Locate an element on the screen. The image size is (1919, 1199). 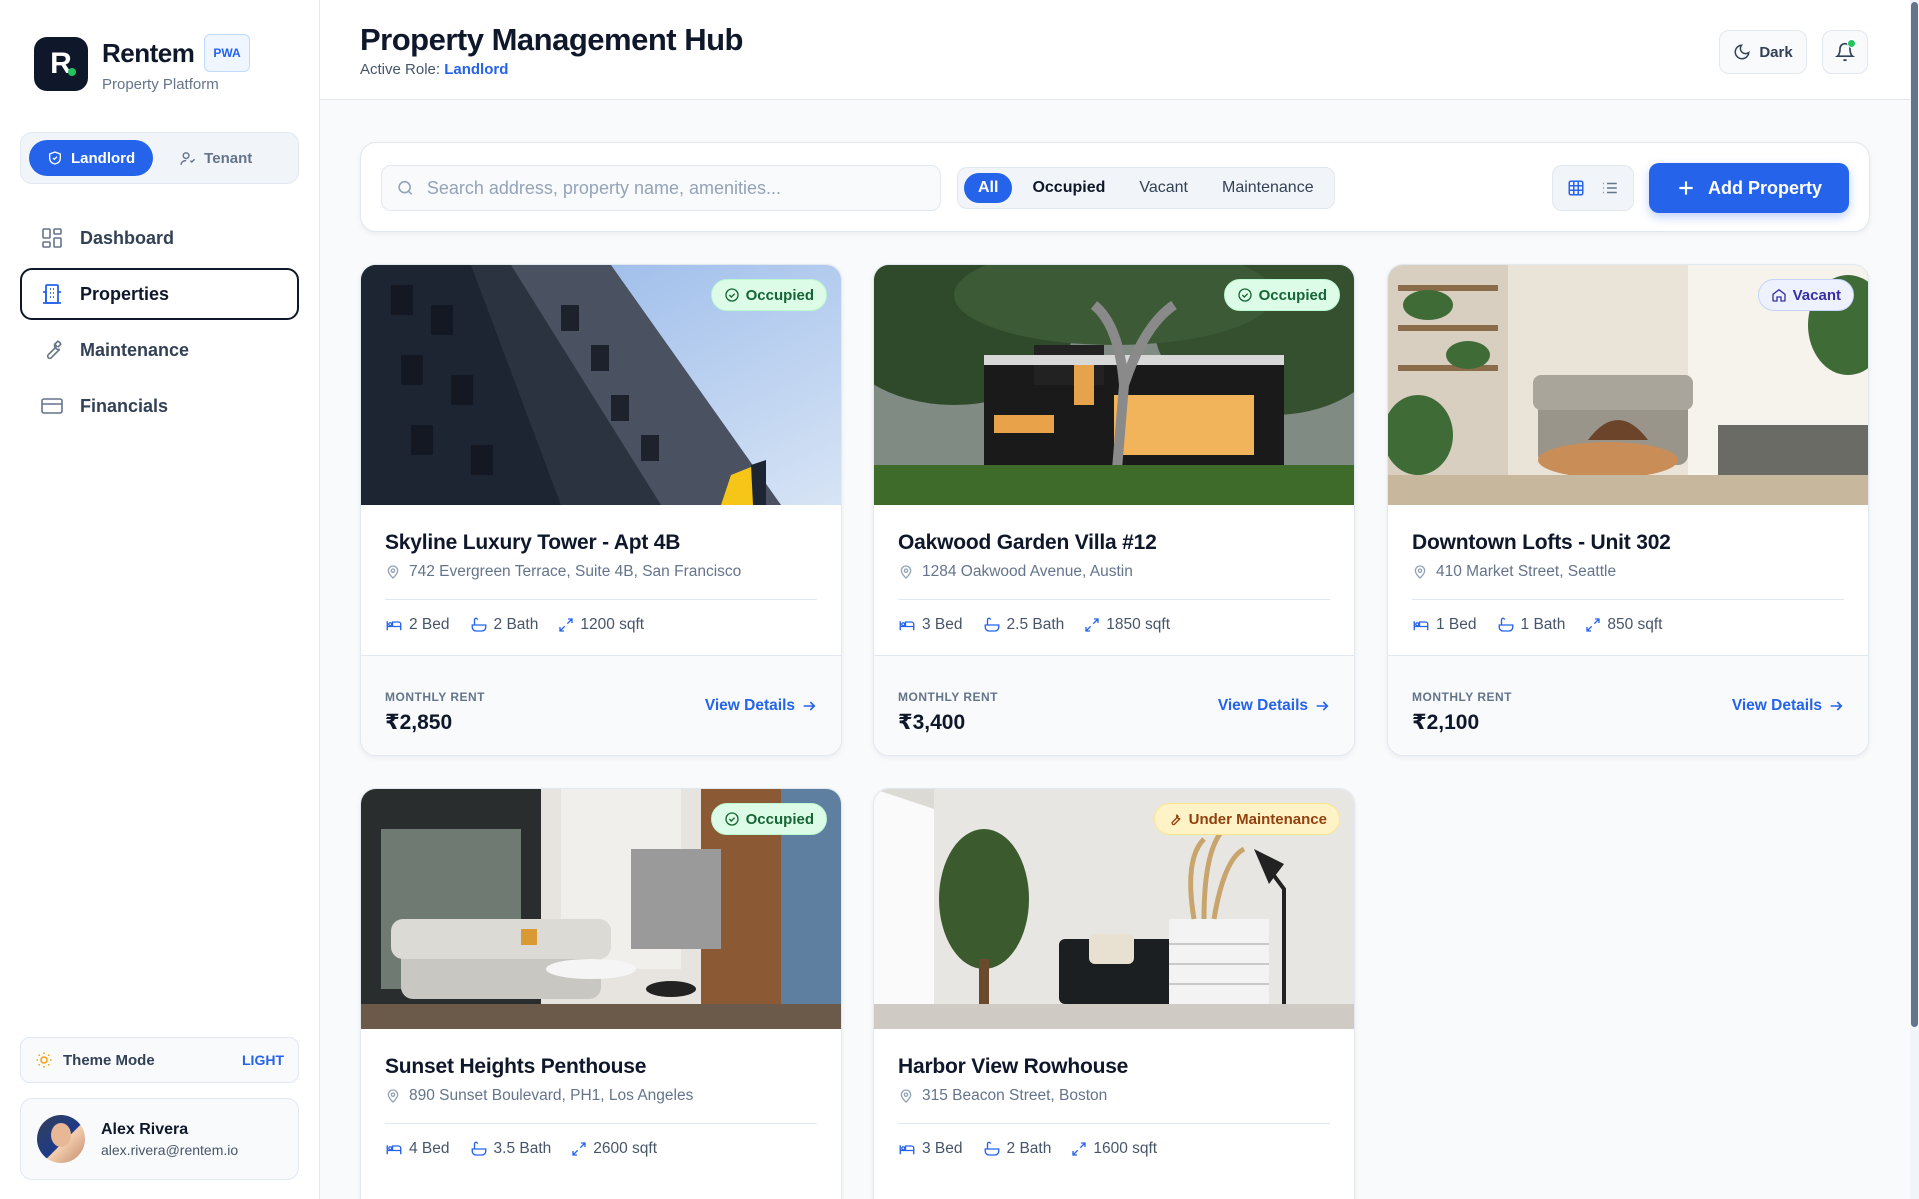
property-title: Skyline Luxury Tower - Apt 4B is located at coordinates (533, 542).